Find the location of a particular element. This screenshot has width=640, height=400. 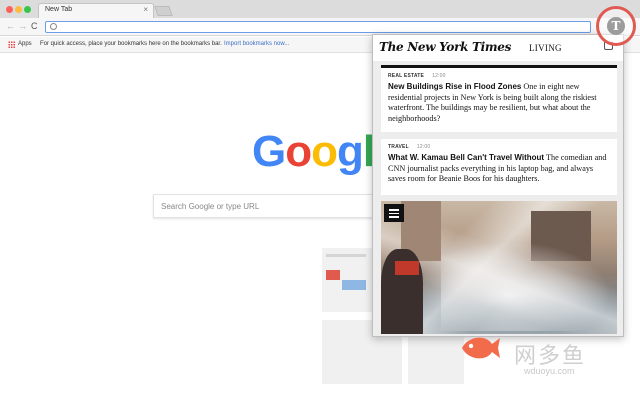

logo-letter: g is located at coordinates (350, 151).